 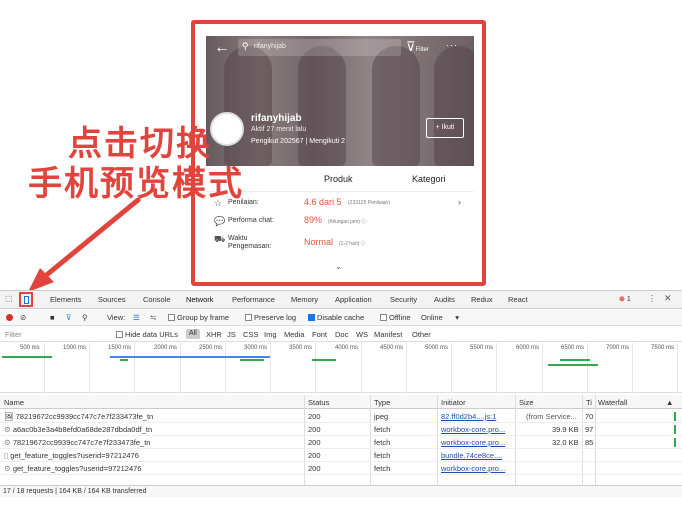 I want to click on group-by-frame-checkbox: Group by frame, so click(x=198, y=317).